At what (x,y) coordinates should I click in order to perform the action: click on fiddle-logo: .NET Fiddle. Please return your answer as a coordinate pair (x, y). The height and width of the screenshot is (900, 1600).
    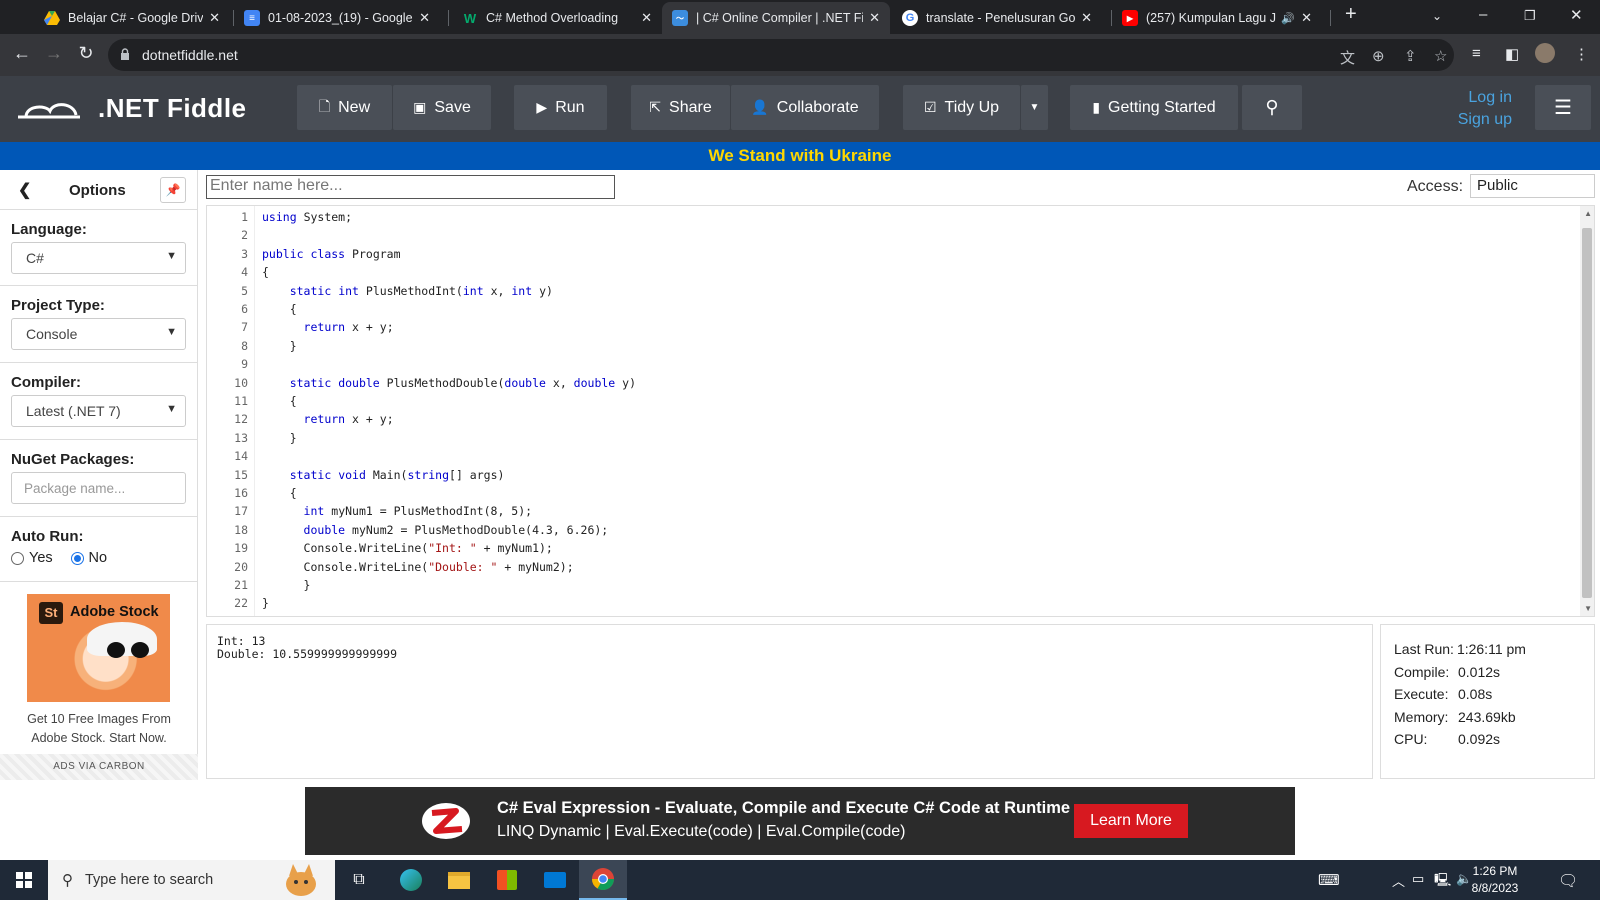
    Looking at the image, I should click on (131, 108).